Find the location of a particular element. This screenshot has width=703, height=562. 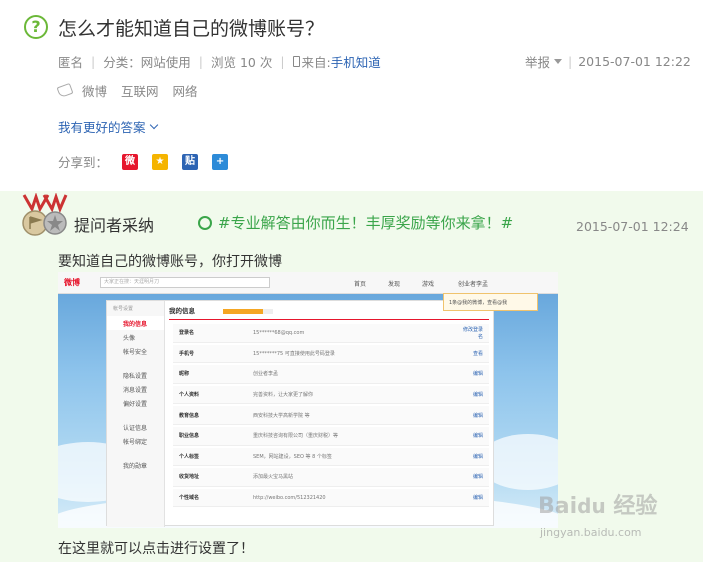

better-answer-label: 我有更好的答案 is located at coordinates (102, 127).